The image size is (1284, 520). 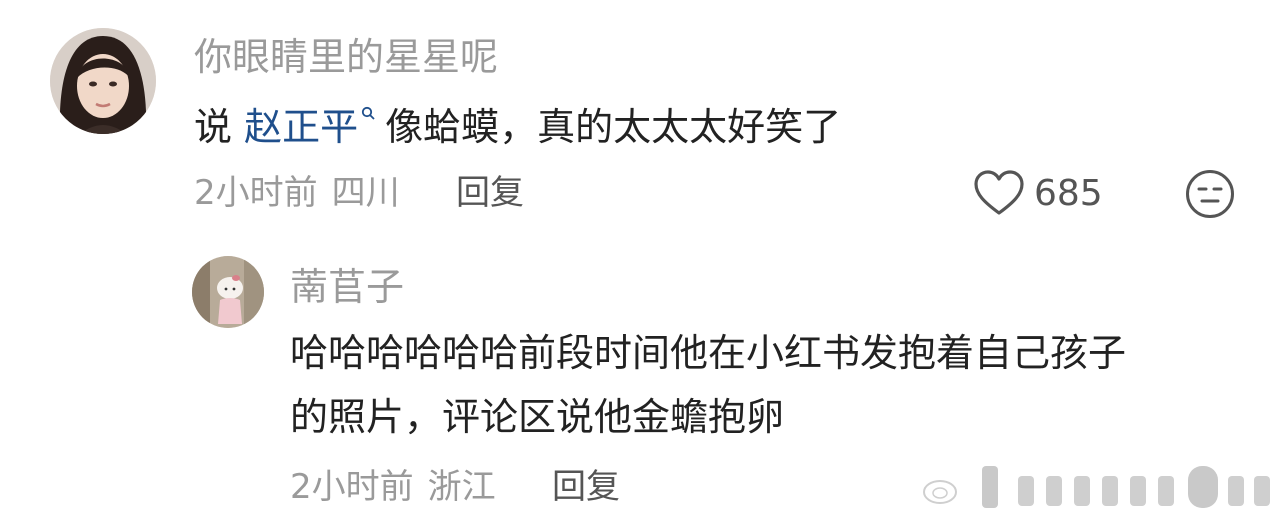 I want to click on avatar, so click(x=103, y=81).